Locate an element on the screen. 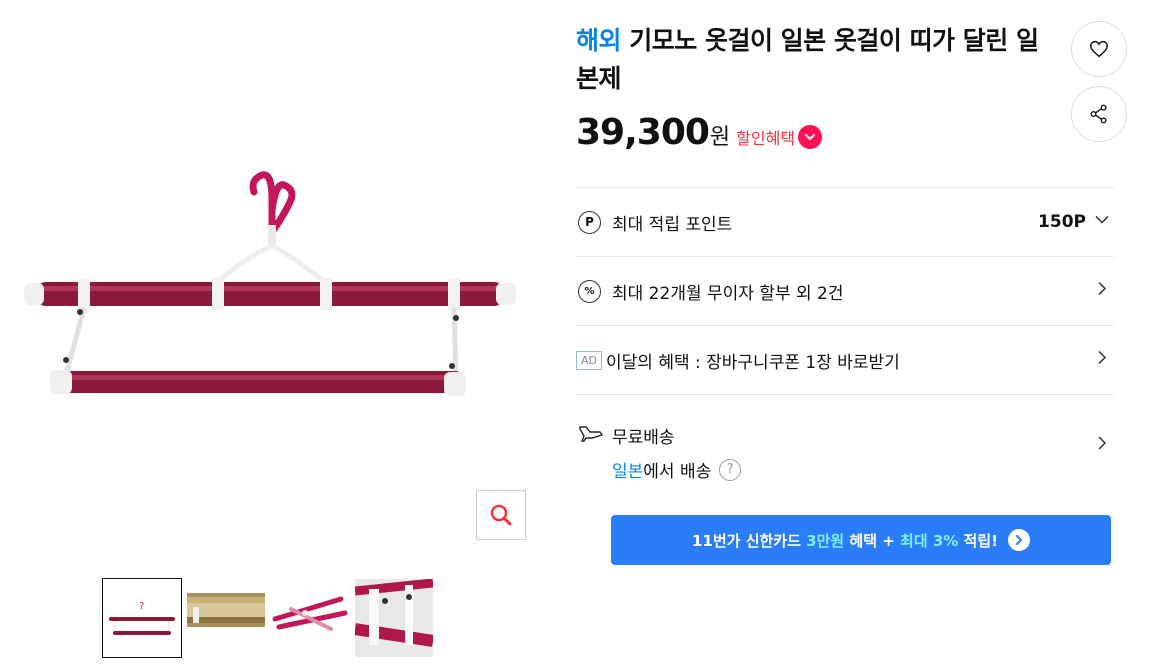 The image size is (1150, 672). promo-text-2: 3만원 is located at coordinates (825, 540).